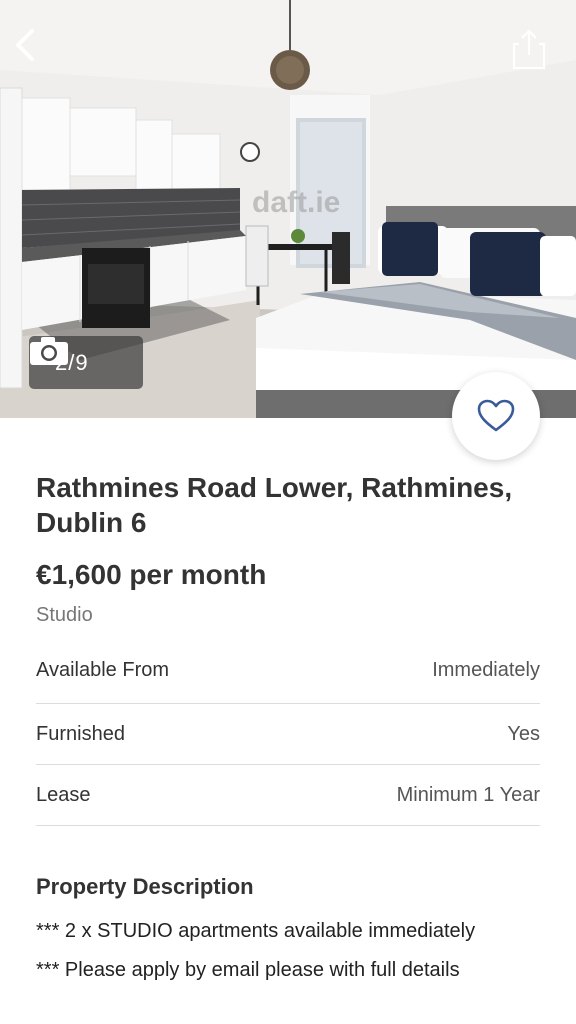  I want to click on detail-value: Yes, so click(523, 733).